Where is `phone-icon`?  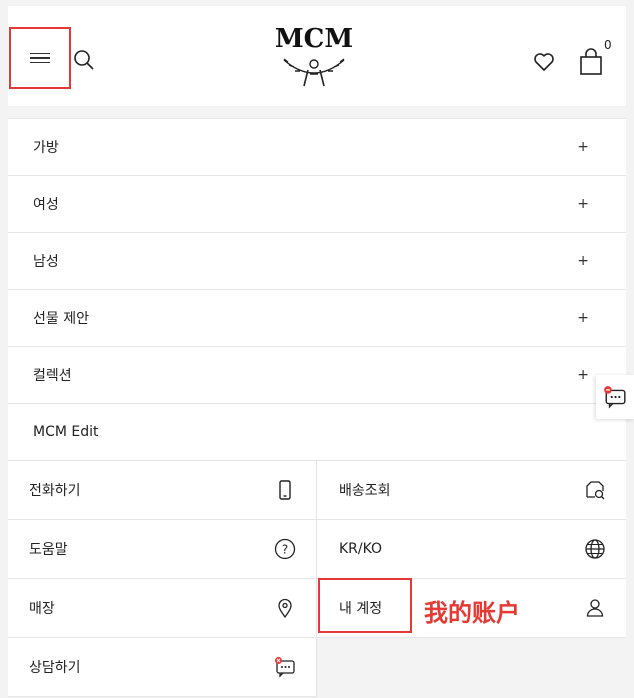 phone-icon is located at coordinates (285, 490).